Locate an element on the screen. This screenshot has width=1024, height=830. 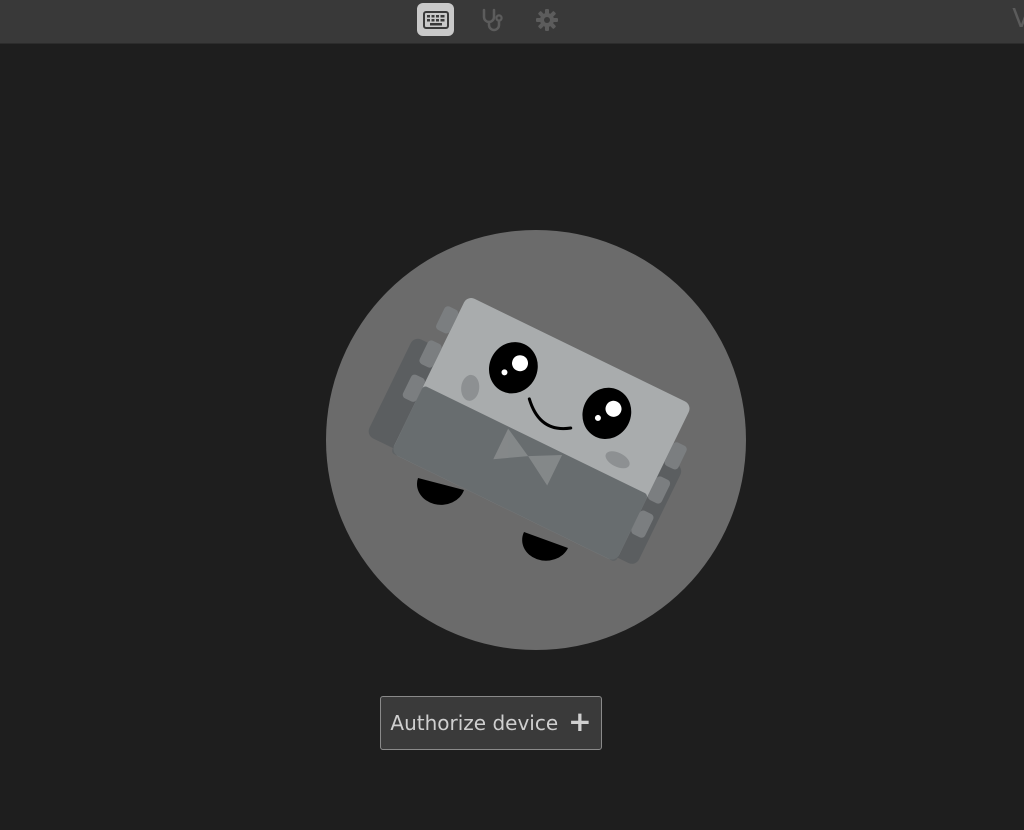
authorize-device-label: Authorize device is located at coordinates (474, 723).